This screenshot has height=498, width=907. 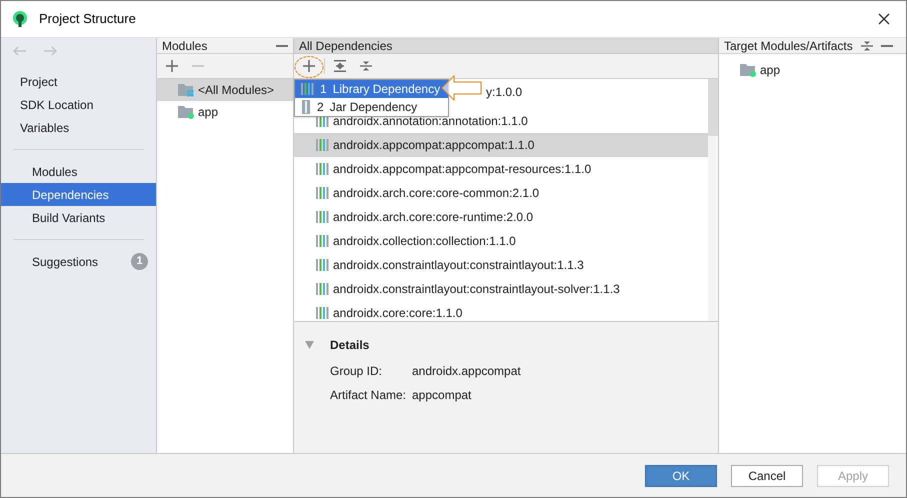 What do you see at coordinates (501, 169) in the screenshot?
I see `dependency-row: androidx.appcompat:appcompat-resources:1.1.0` at bounding box center [501, 169].